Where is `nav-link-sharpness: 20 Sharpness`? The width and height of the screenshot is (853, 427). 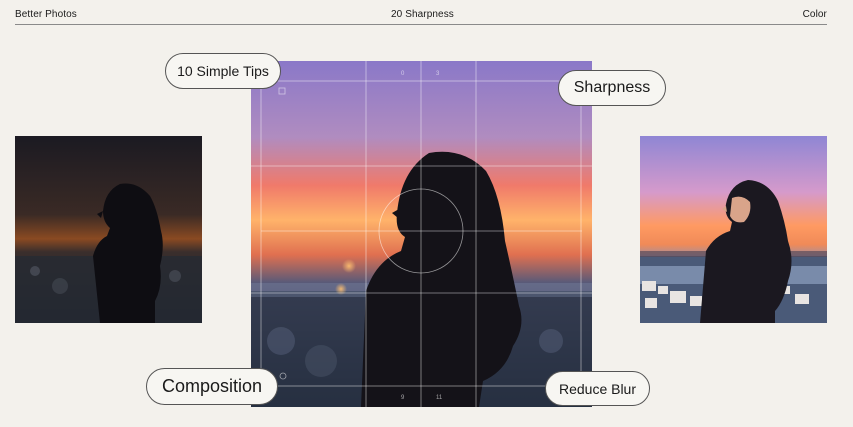
nav-link-sharpness: 20 Sharpness is located at coordinates (422, 14).